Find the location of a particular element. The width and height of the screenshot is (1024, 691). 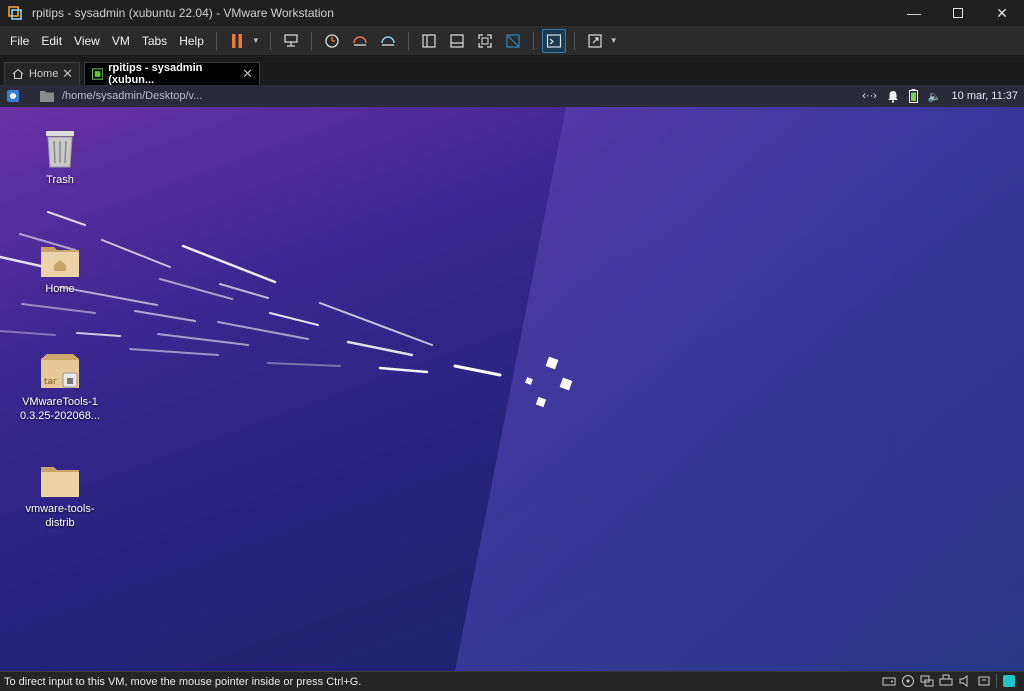

xfce-menu-icon is located at coordinates (13, 96).